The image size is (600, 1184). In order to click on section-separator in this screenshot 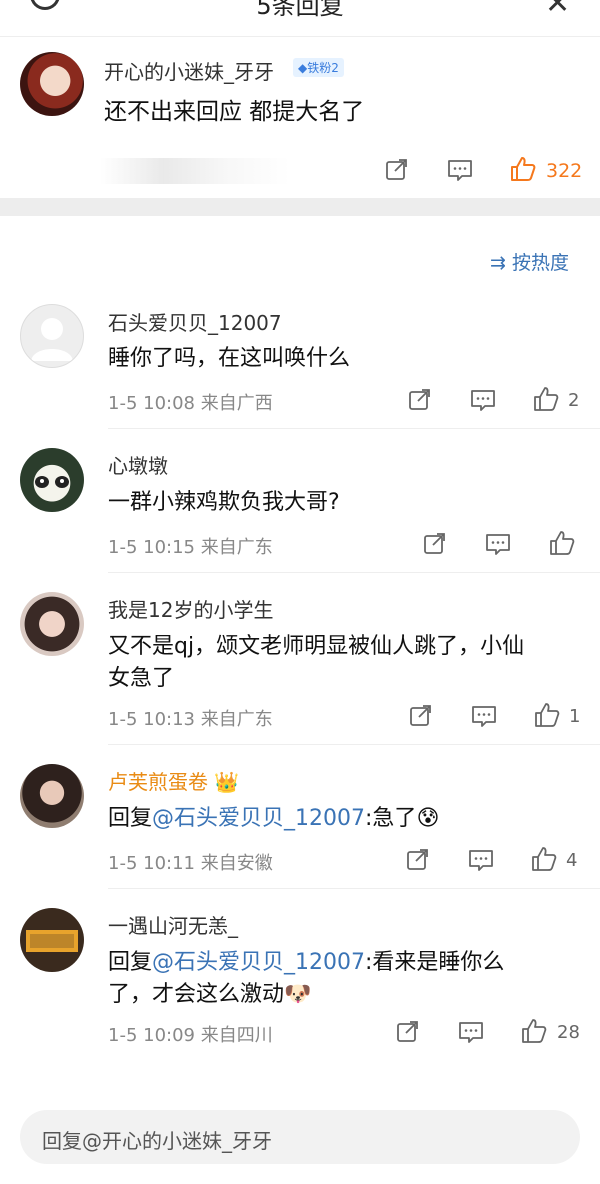, I will do `click(300, 207)`.